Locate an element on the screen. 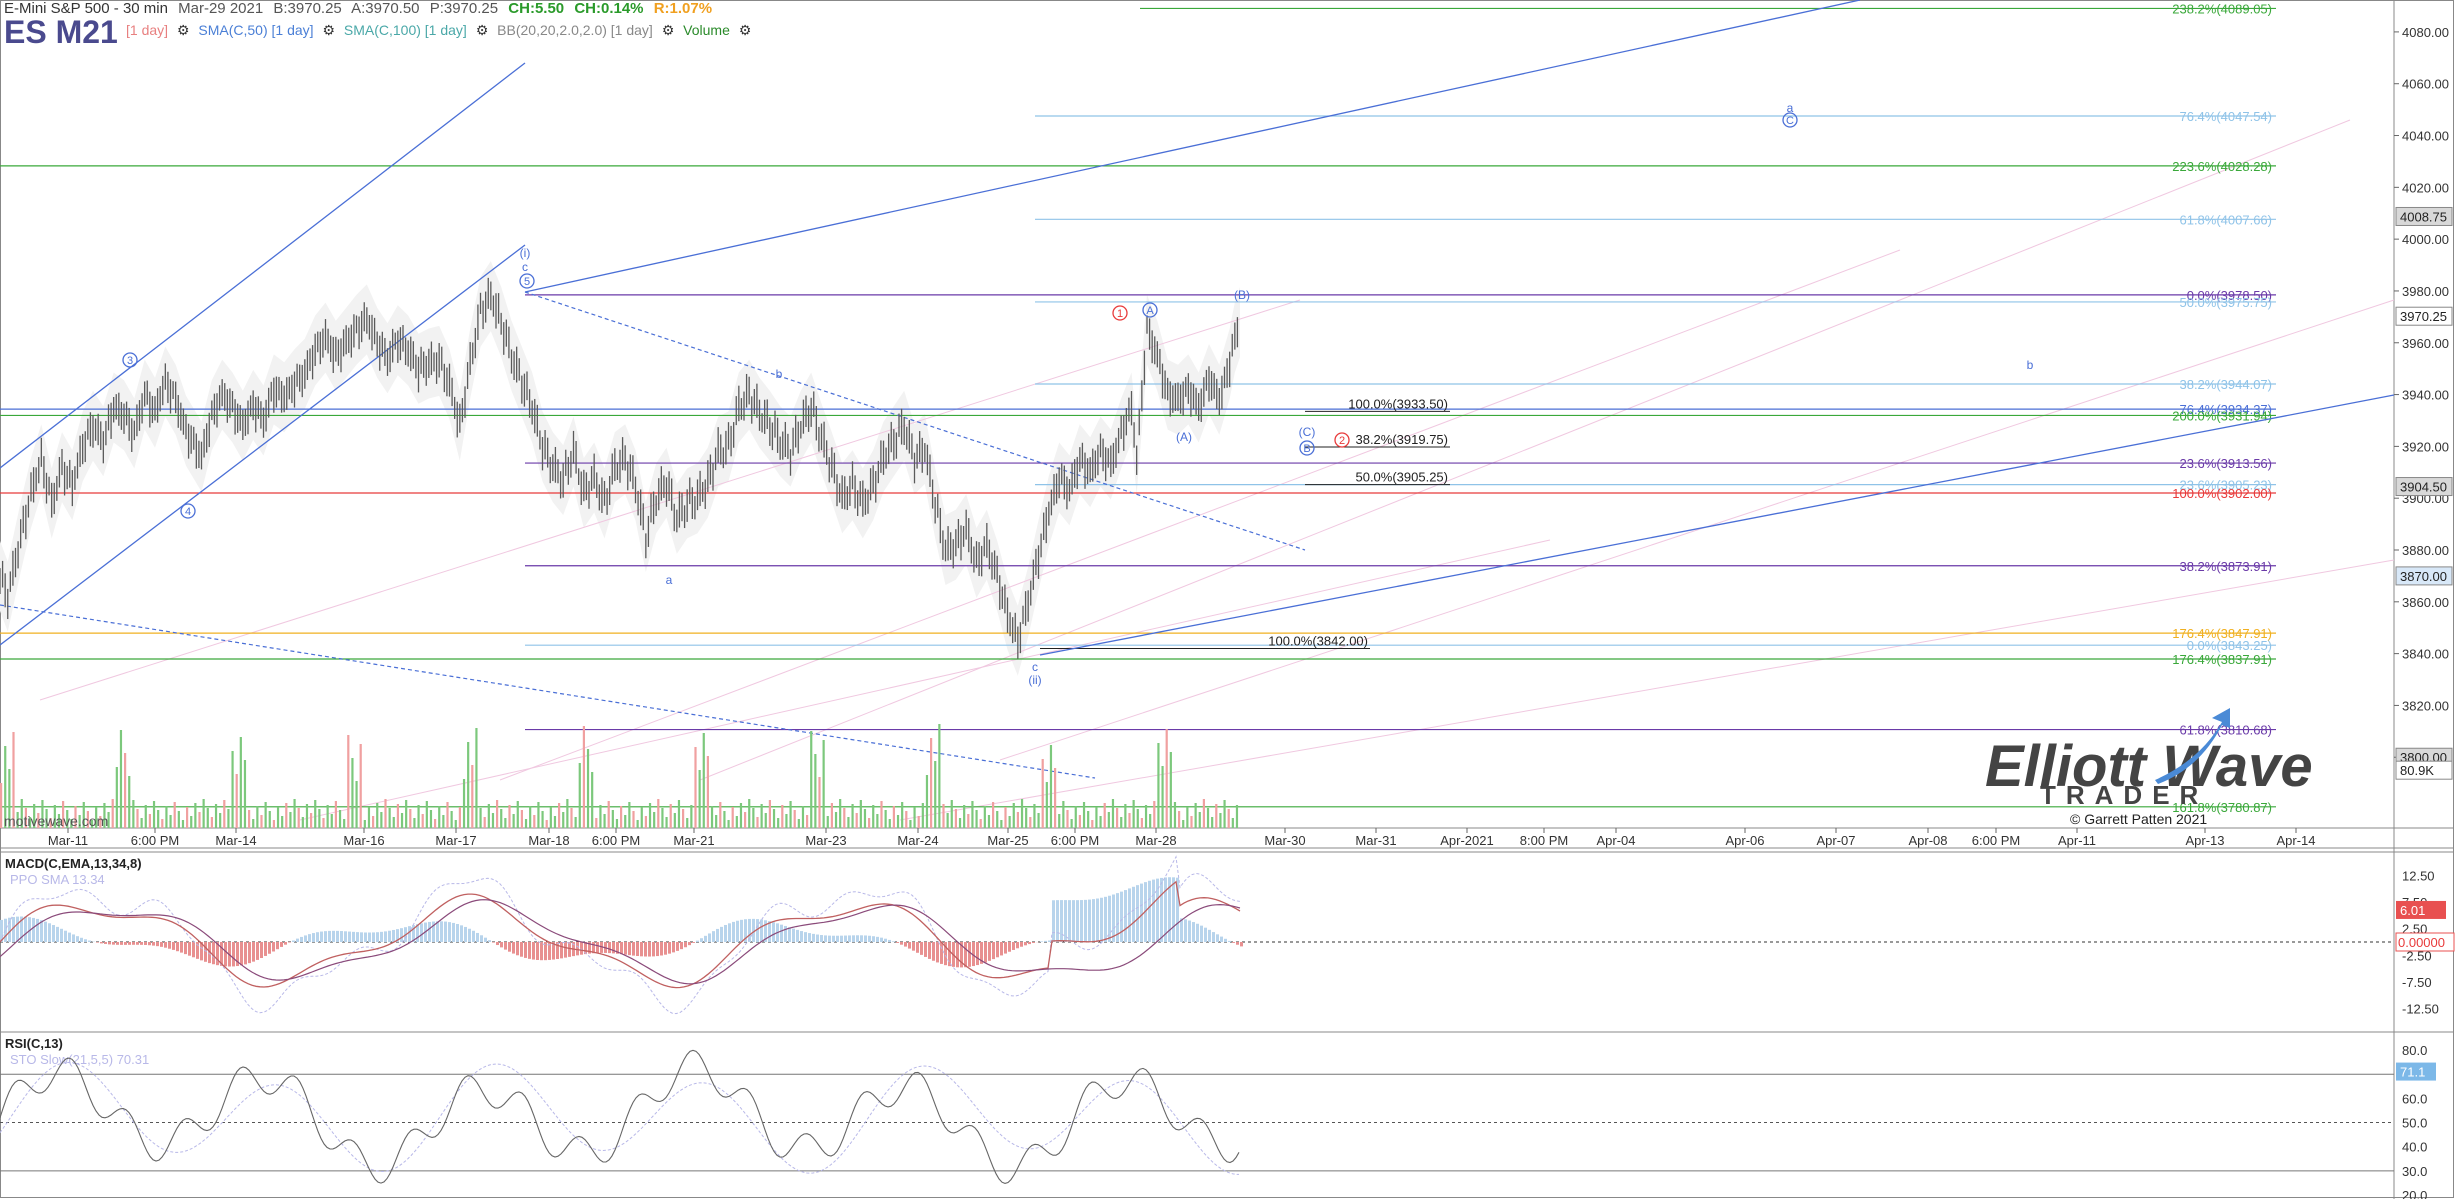  indicator-sma100: SMA(C,100) [1 day] is located at coordinates (405, 30).